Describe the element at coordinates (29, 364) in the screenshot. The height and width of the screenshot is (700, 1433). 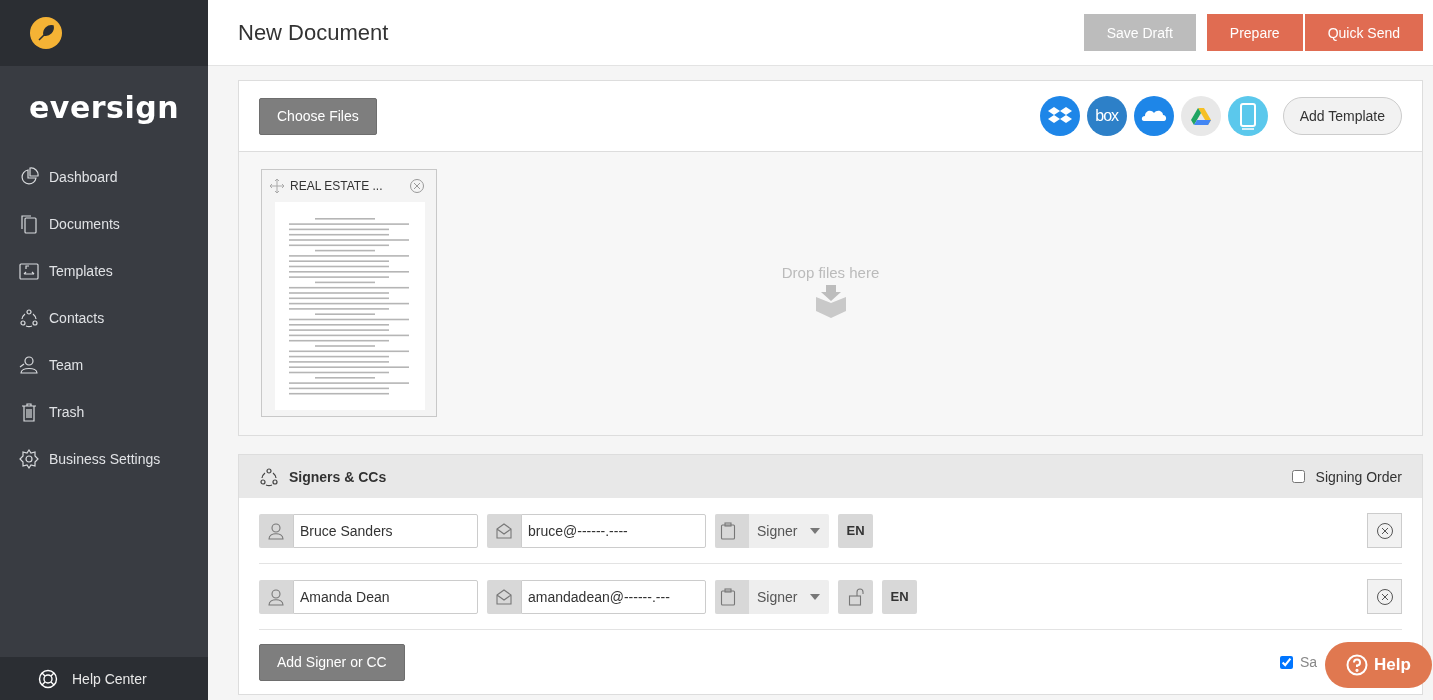
I see `team-icon` at that location.